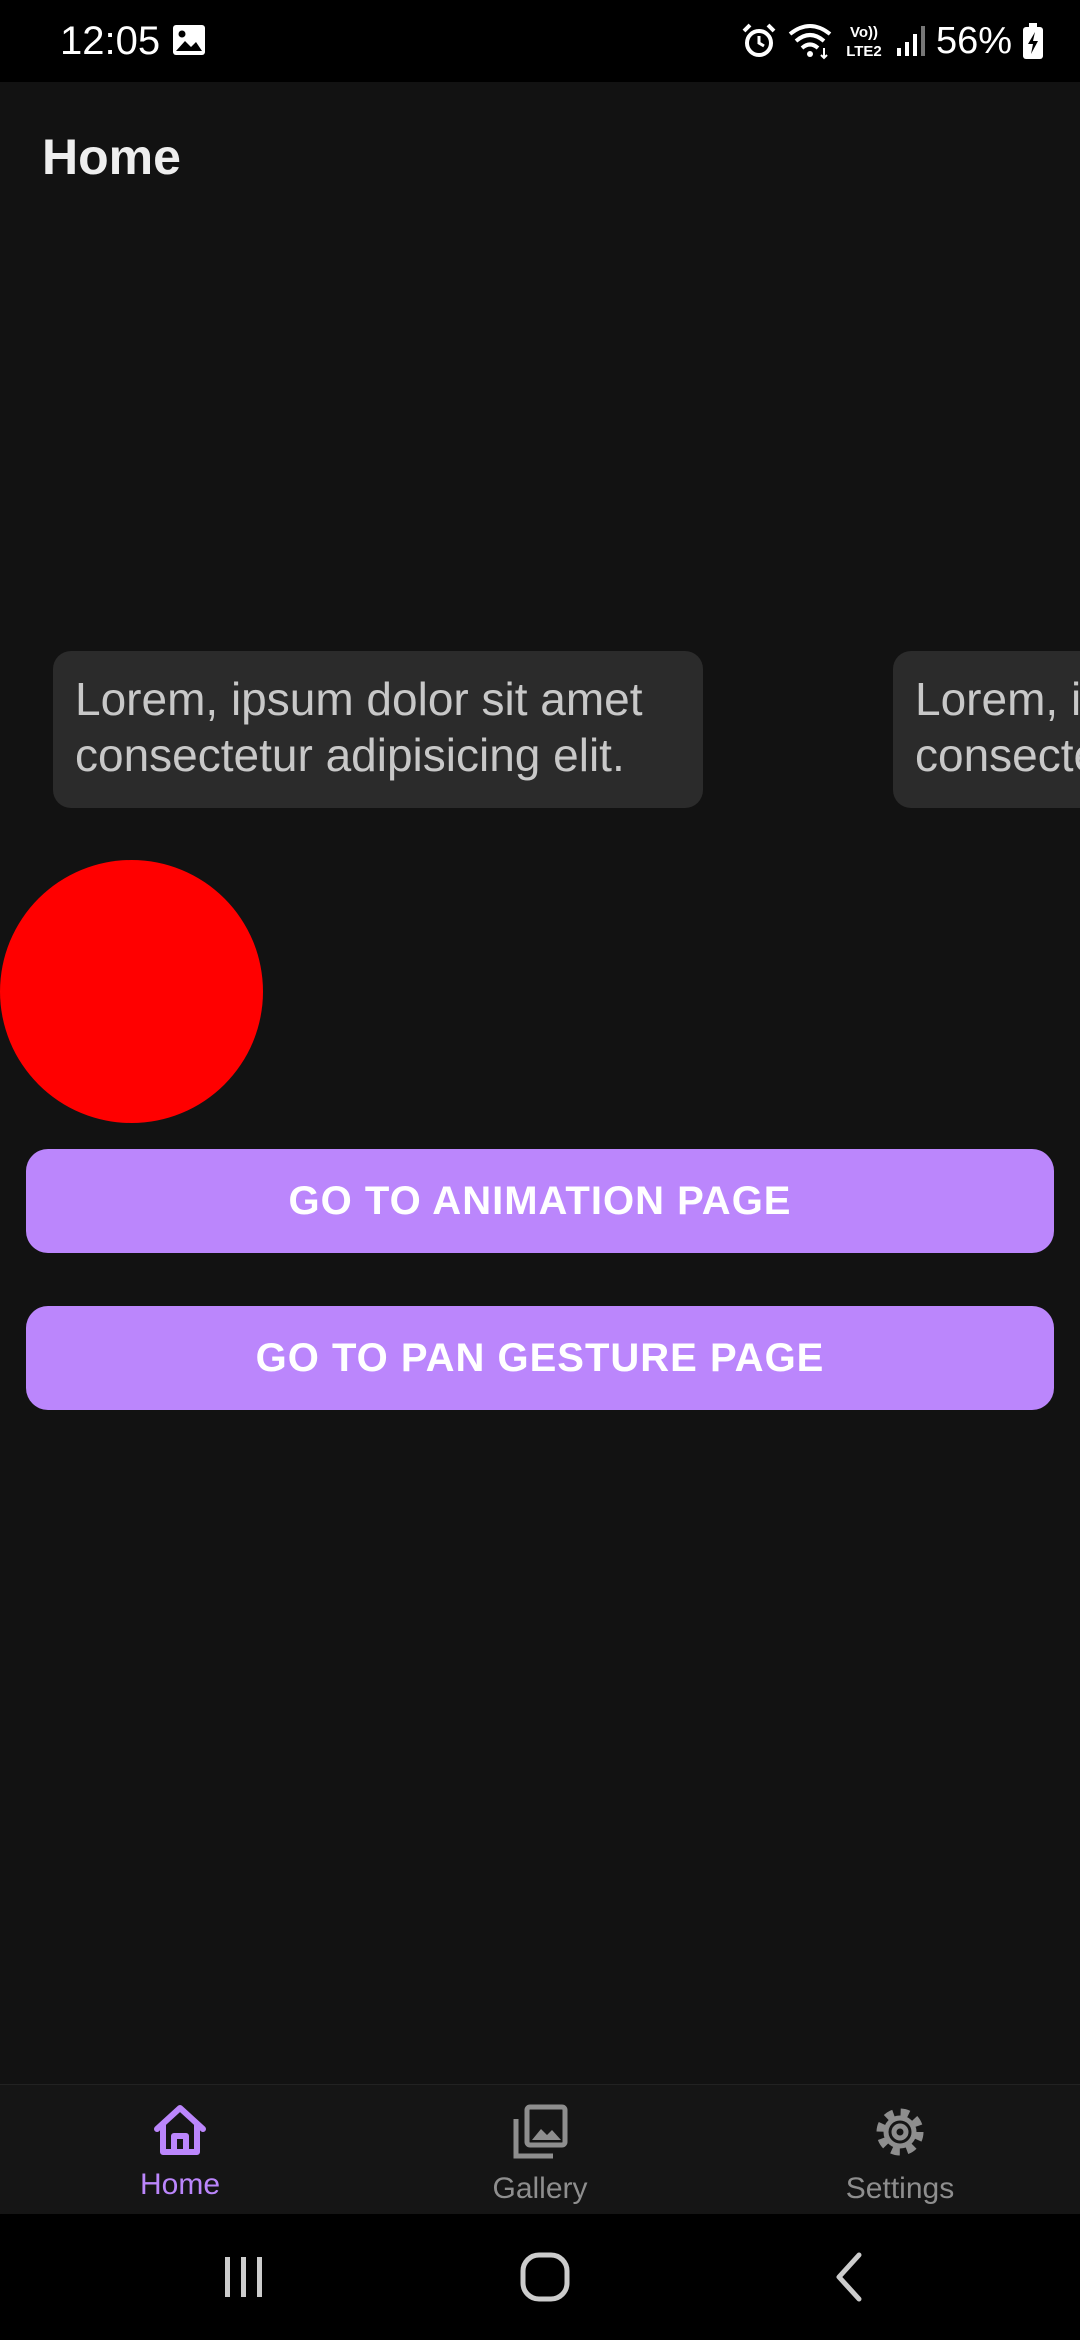  Describe the element at coordinates (1033, 41) in the screenshot. I see `battery-charging-icon` at that location.